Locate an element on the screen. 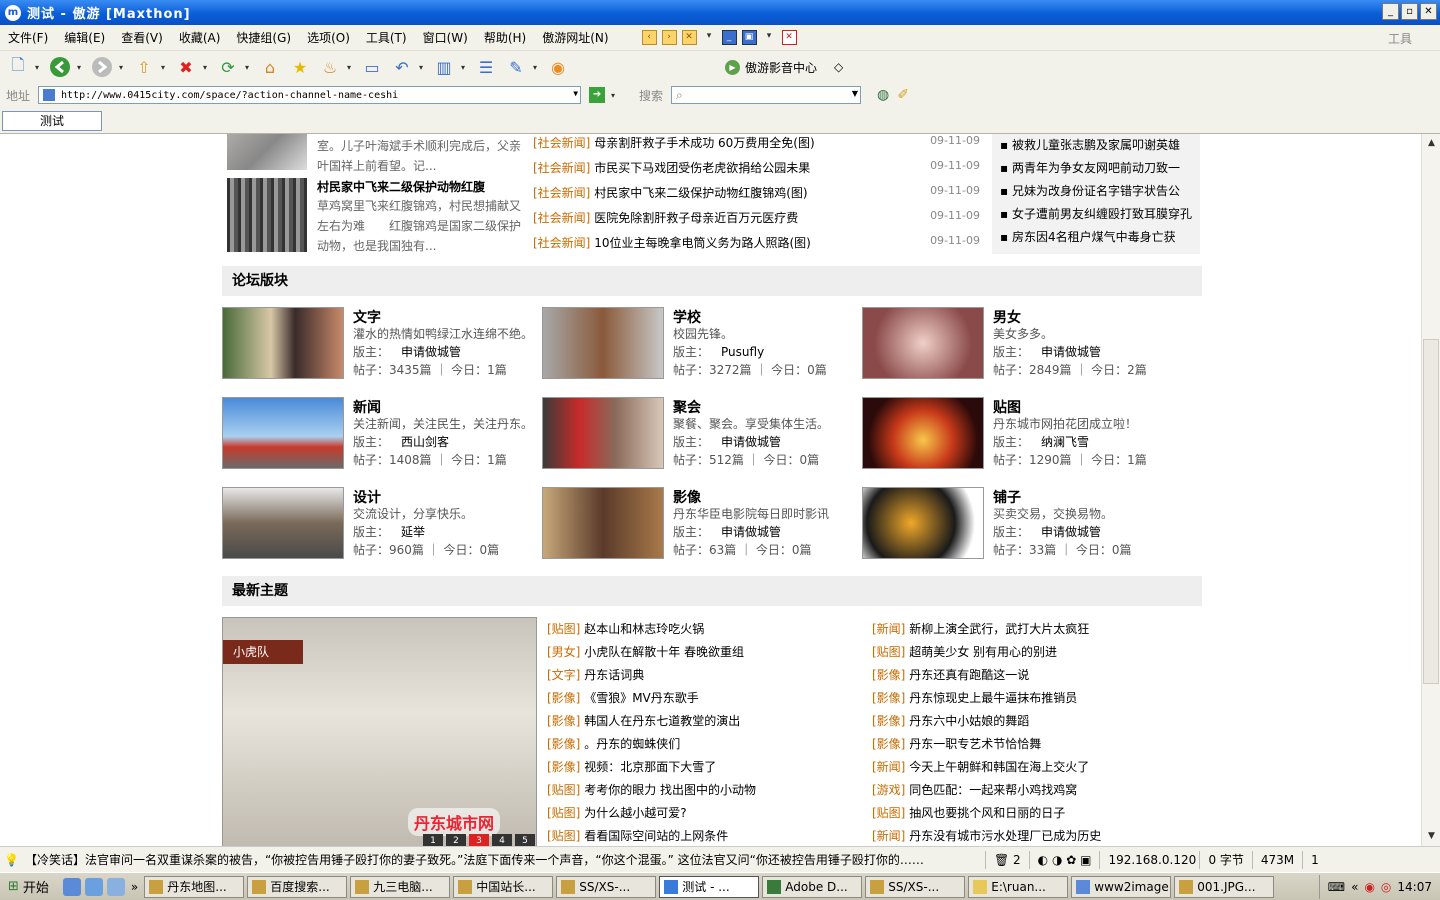  topic-item: [影像] 视频：北京那面下大雪了 is located at coordinates (707, 769).